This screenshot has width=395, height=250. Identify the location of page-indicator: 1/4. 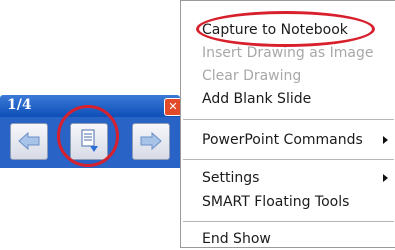
(19, 105).